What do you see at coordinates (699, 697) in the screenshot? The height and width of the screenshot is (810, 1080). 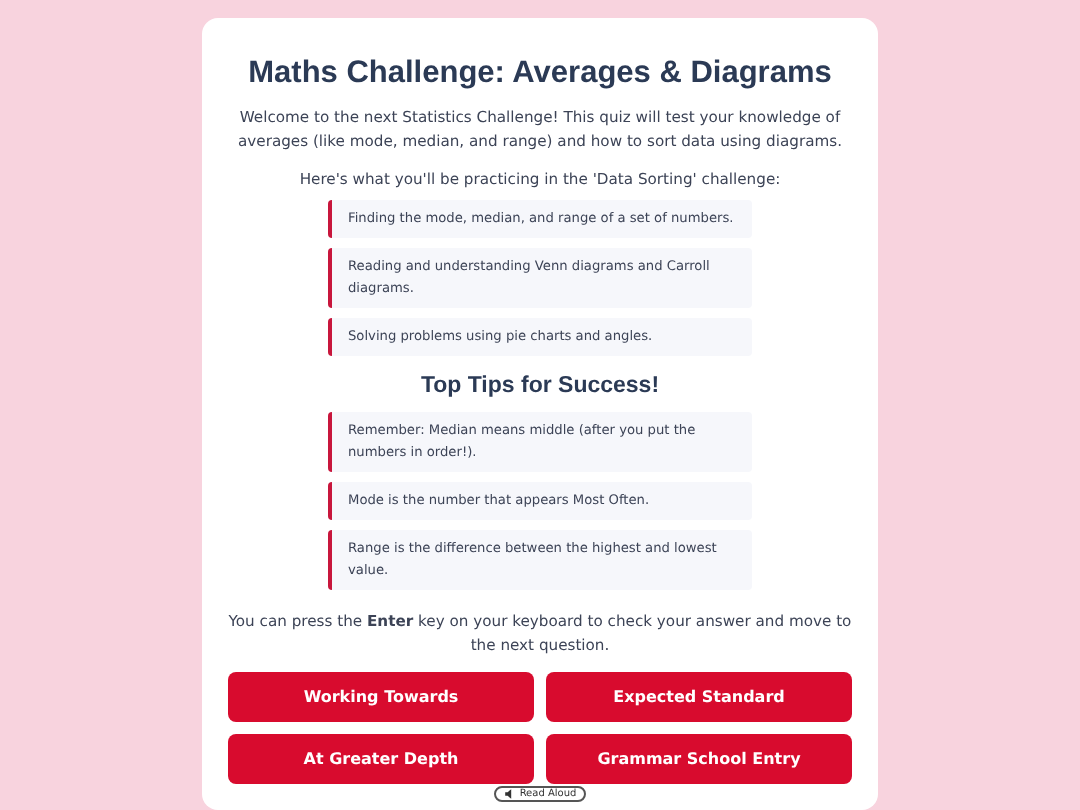 I see `level-button: Expected Standard` at bounding box center [699, 697].